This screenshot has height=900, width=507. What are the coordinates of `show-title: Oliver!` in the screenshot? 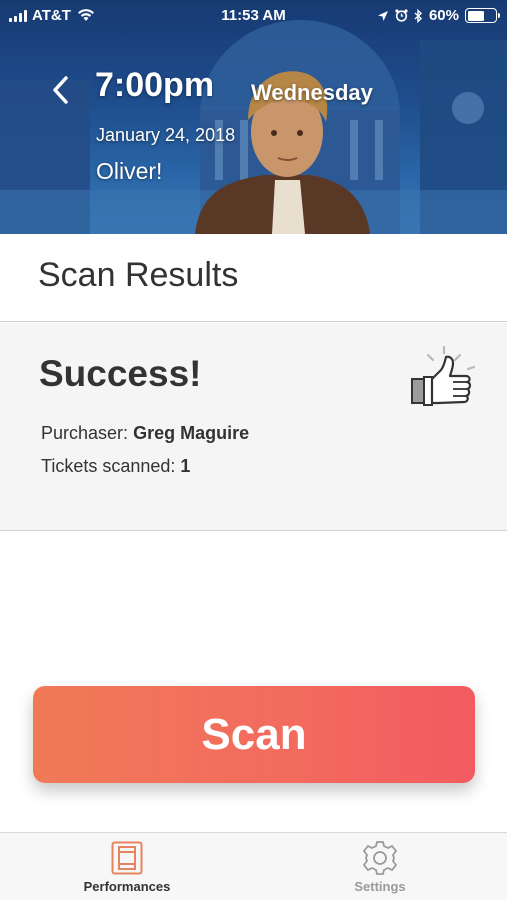 It's located at (129, 171).